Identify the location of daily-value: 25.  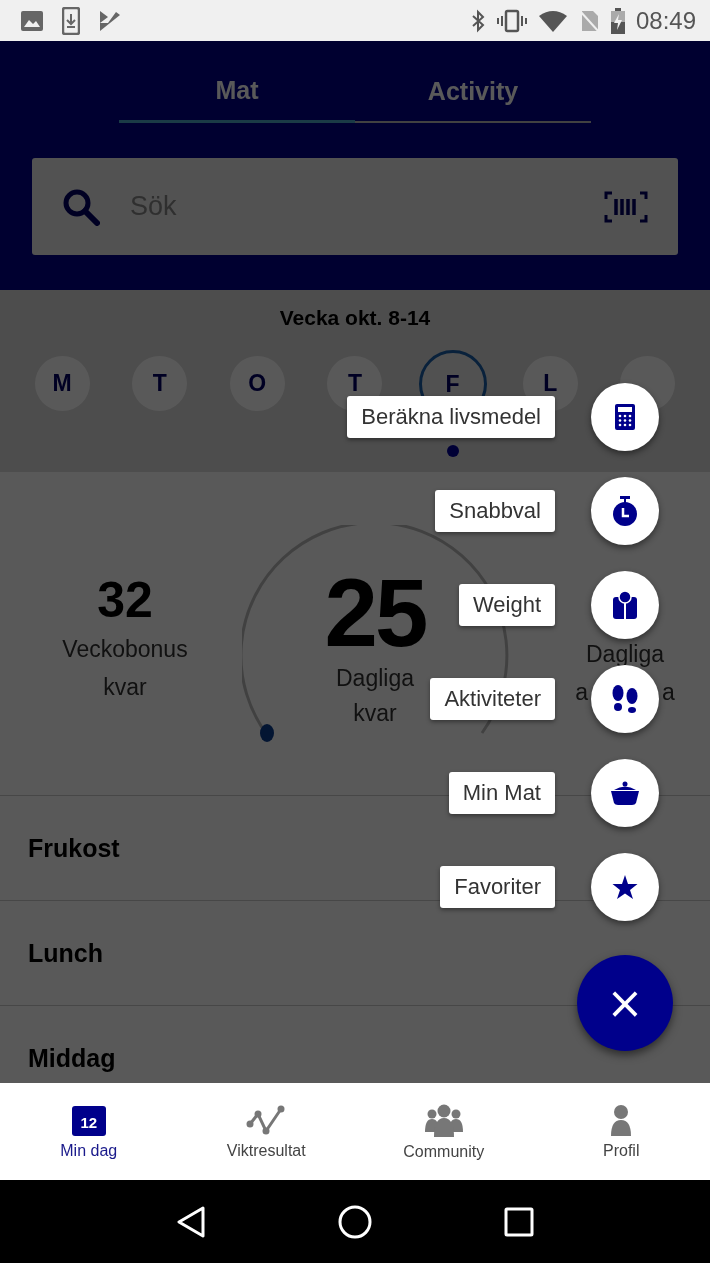
(375, 613).